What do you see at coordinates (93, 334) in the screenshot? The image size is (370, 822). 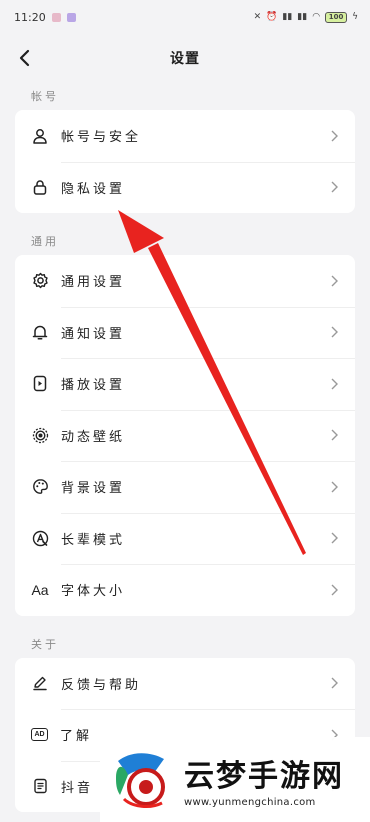 I see `settings-item-label: 通知设置` at bounding box center [93, 334].